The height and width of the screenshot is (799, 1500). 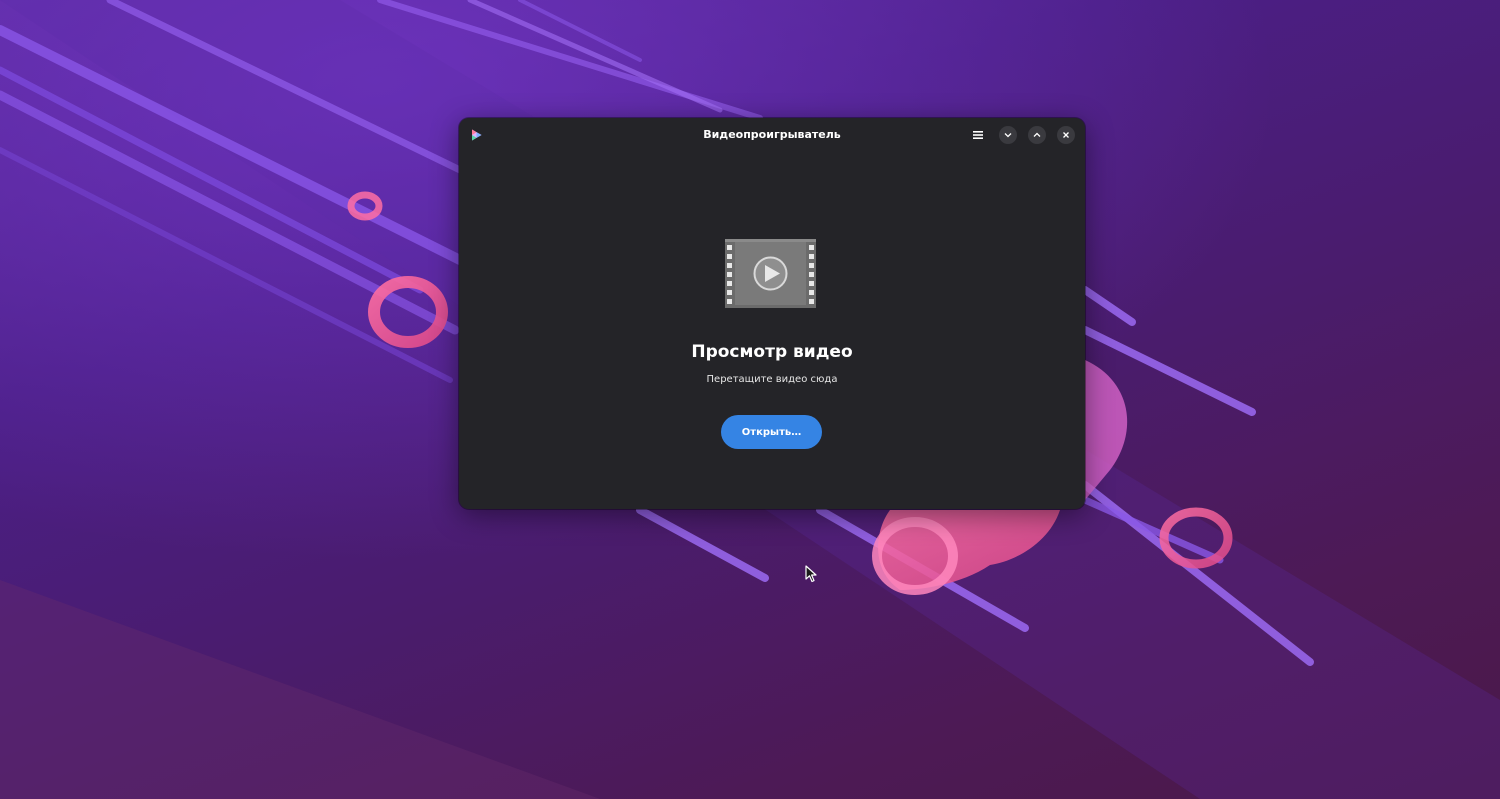 What do you see at coordinates (811, 574) in the screenshot?
I see `mouse-pointer-icon` at bounding box center [811, 574].